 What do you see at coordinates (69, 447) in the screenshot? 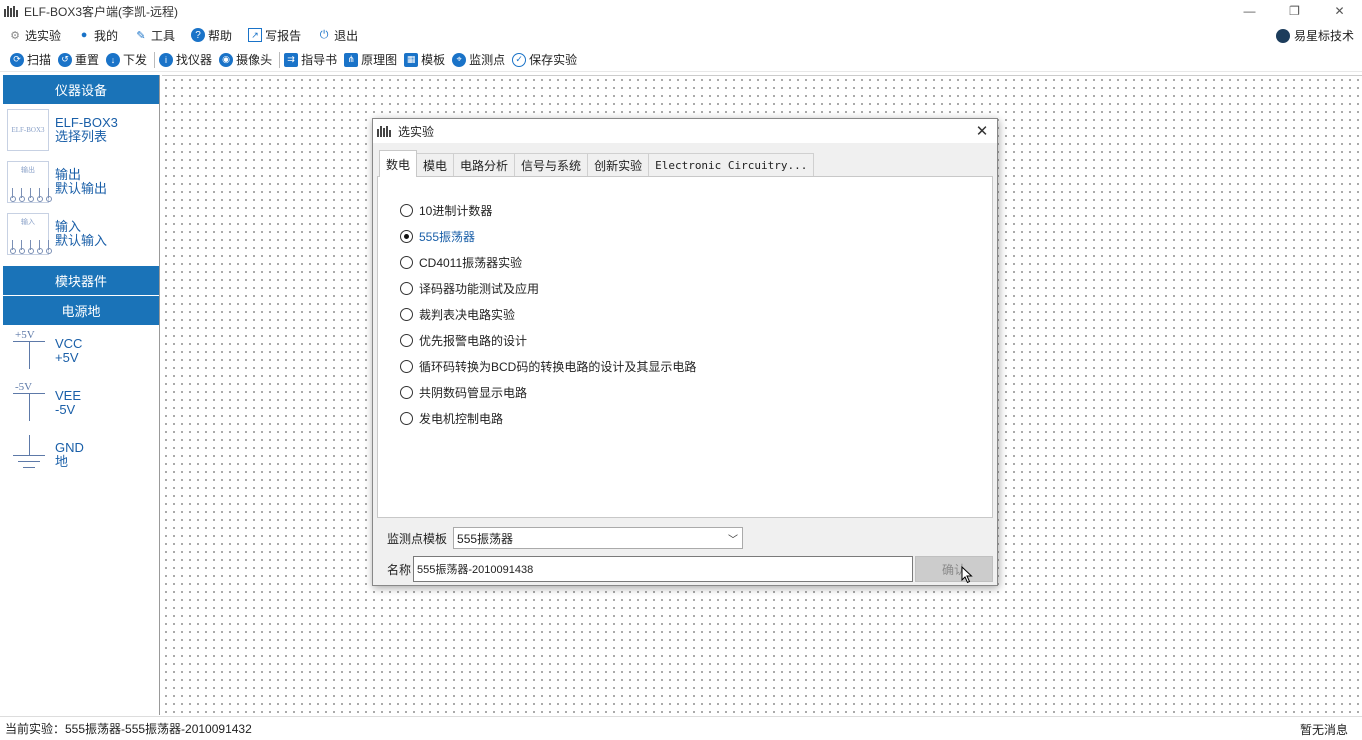
I see `item-name: GND` at bounding box center [69, 447].